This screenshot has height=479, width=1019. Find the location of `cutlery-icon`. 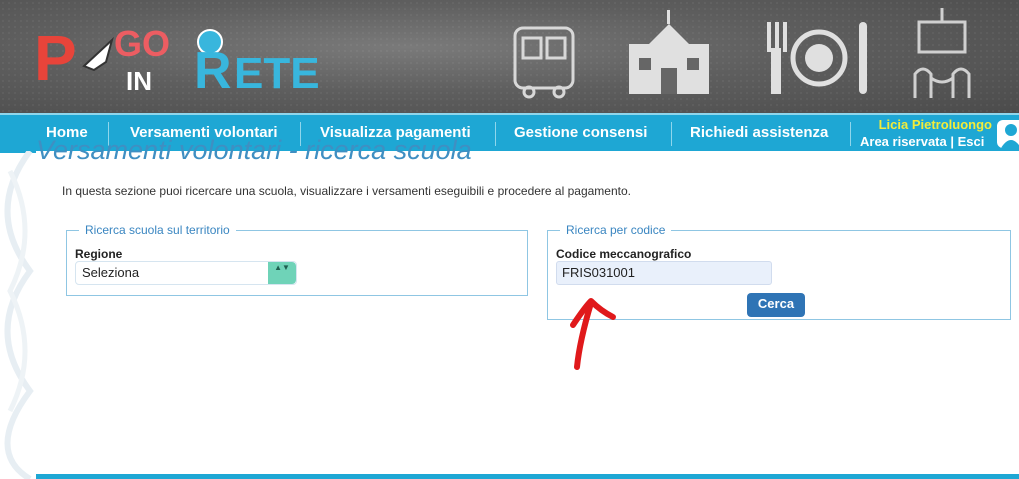

cutlery-icon is located at coordinates (817, 58).